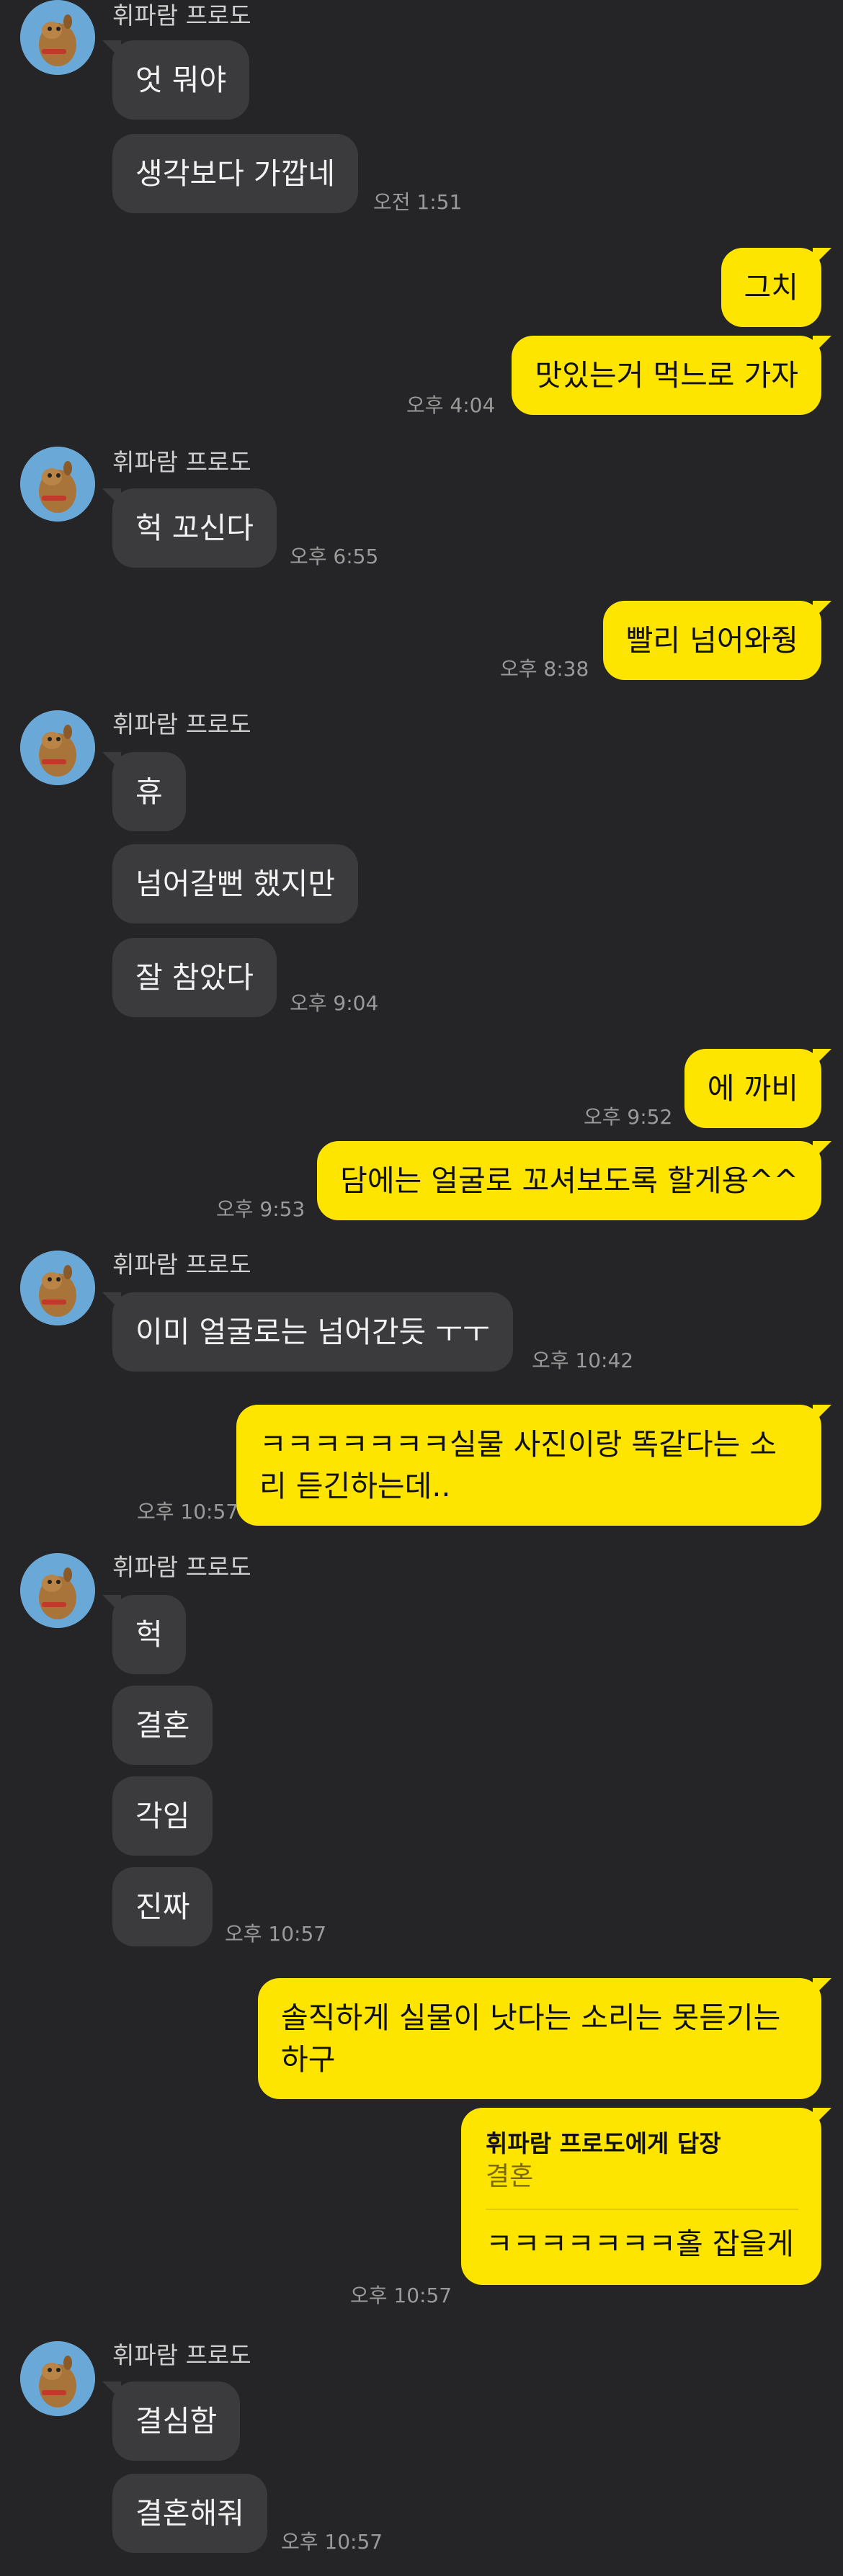 The height and width of the screenshot is (2576, 843). Describe the element at coordinates (776, 287) in the screenshot. I see `message-bubble: 그치` at that location.